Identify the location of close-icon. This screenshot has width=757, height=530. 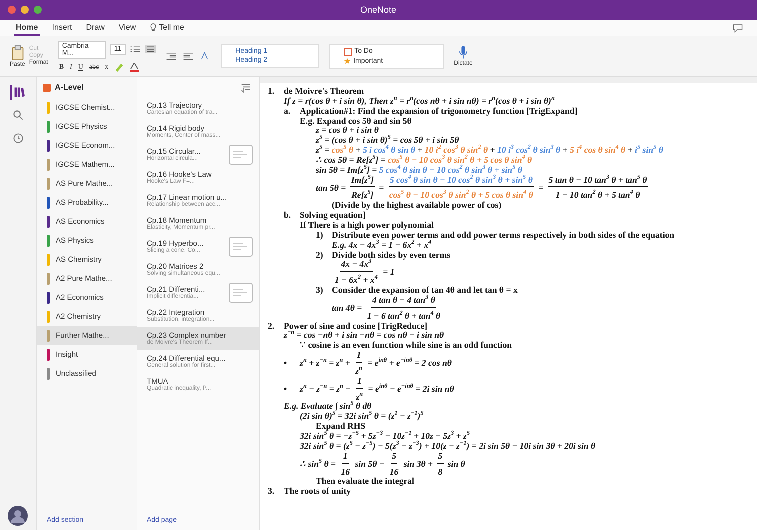
(12, 10).